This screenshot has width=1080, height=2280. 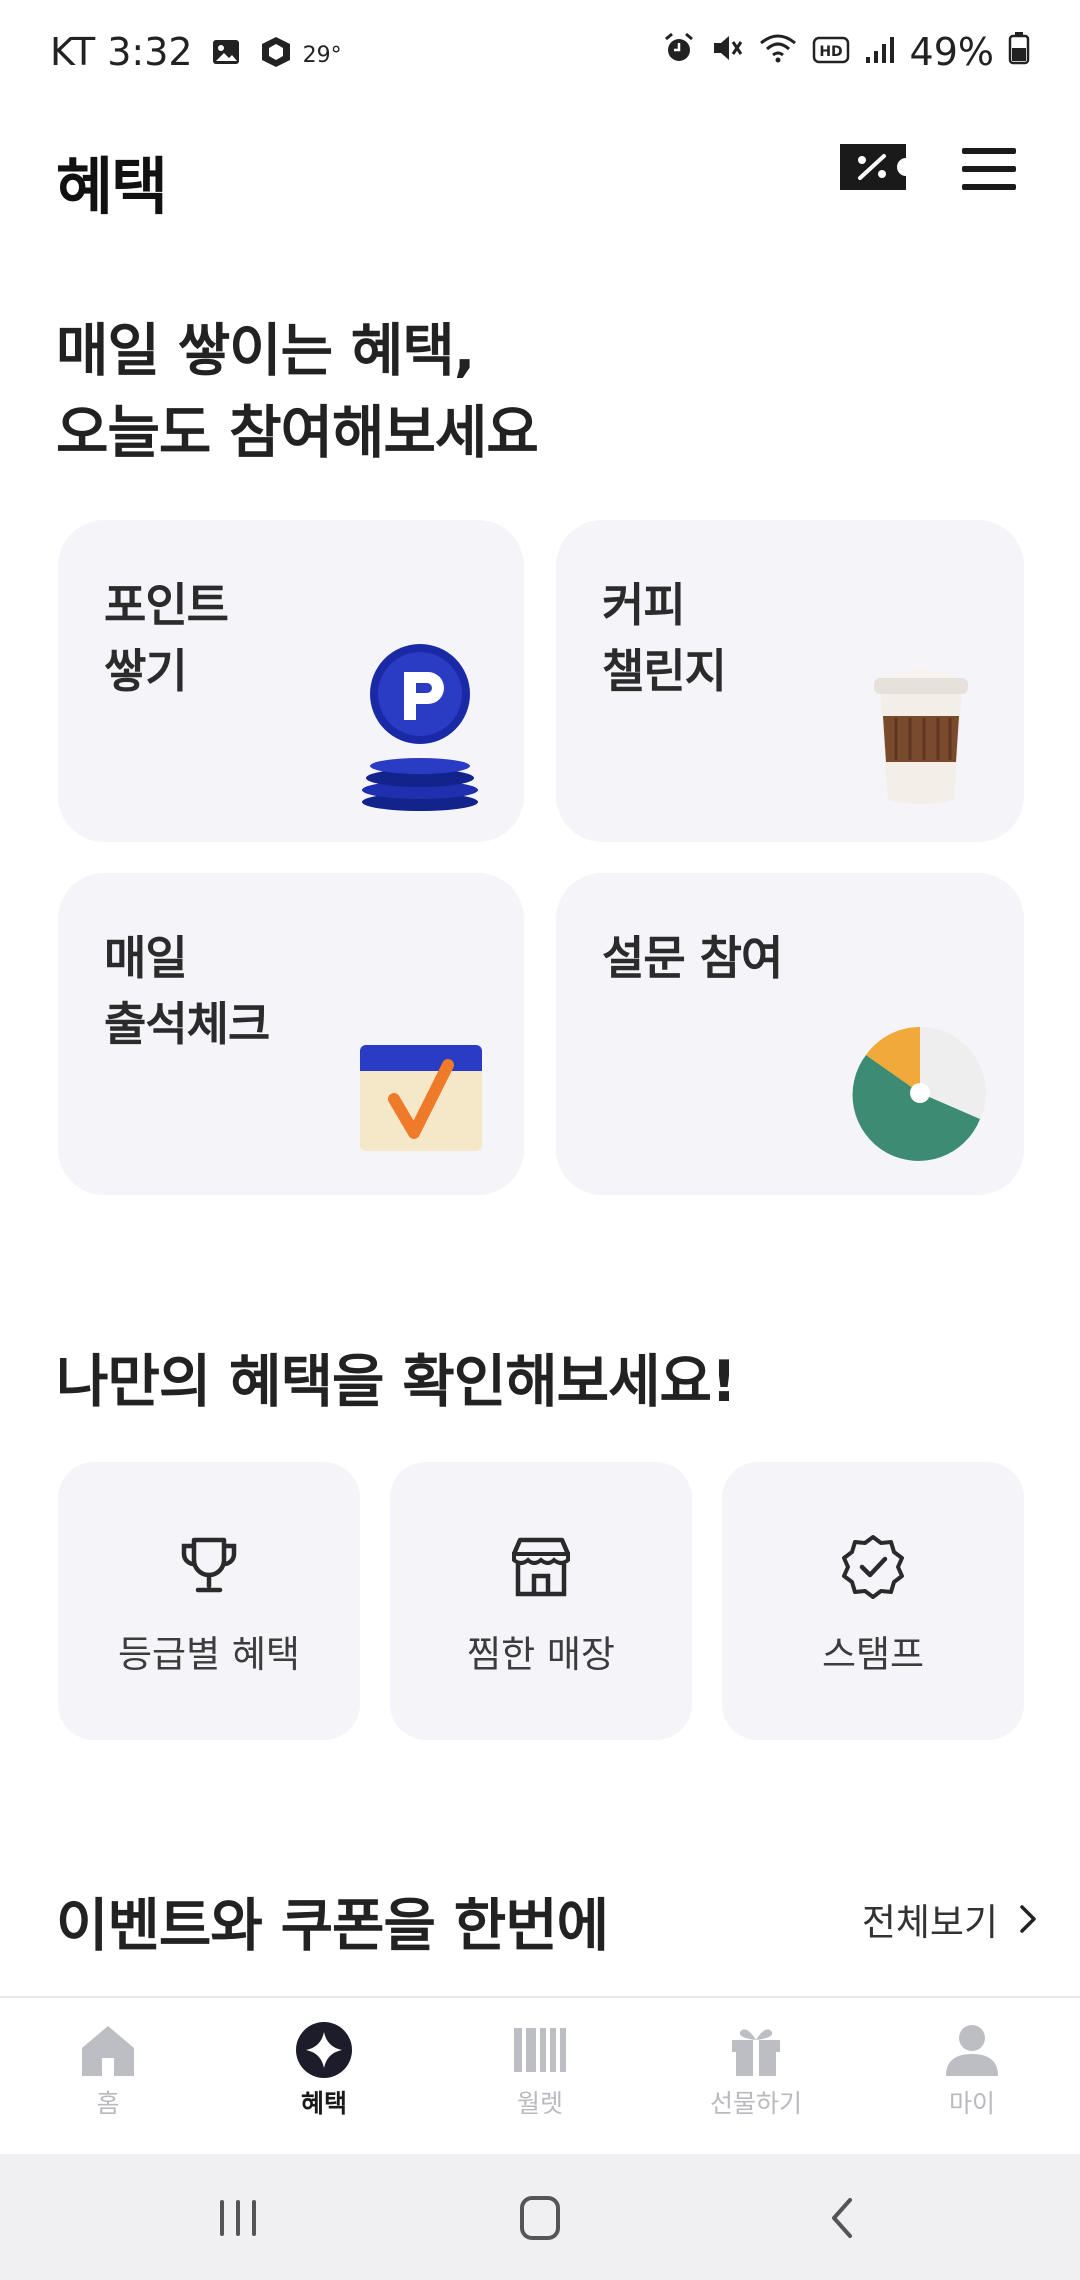 What do you see at coordinates (778, 52) in the screenshot?
I see `wifi-icon` at bounding box center [778, 52].